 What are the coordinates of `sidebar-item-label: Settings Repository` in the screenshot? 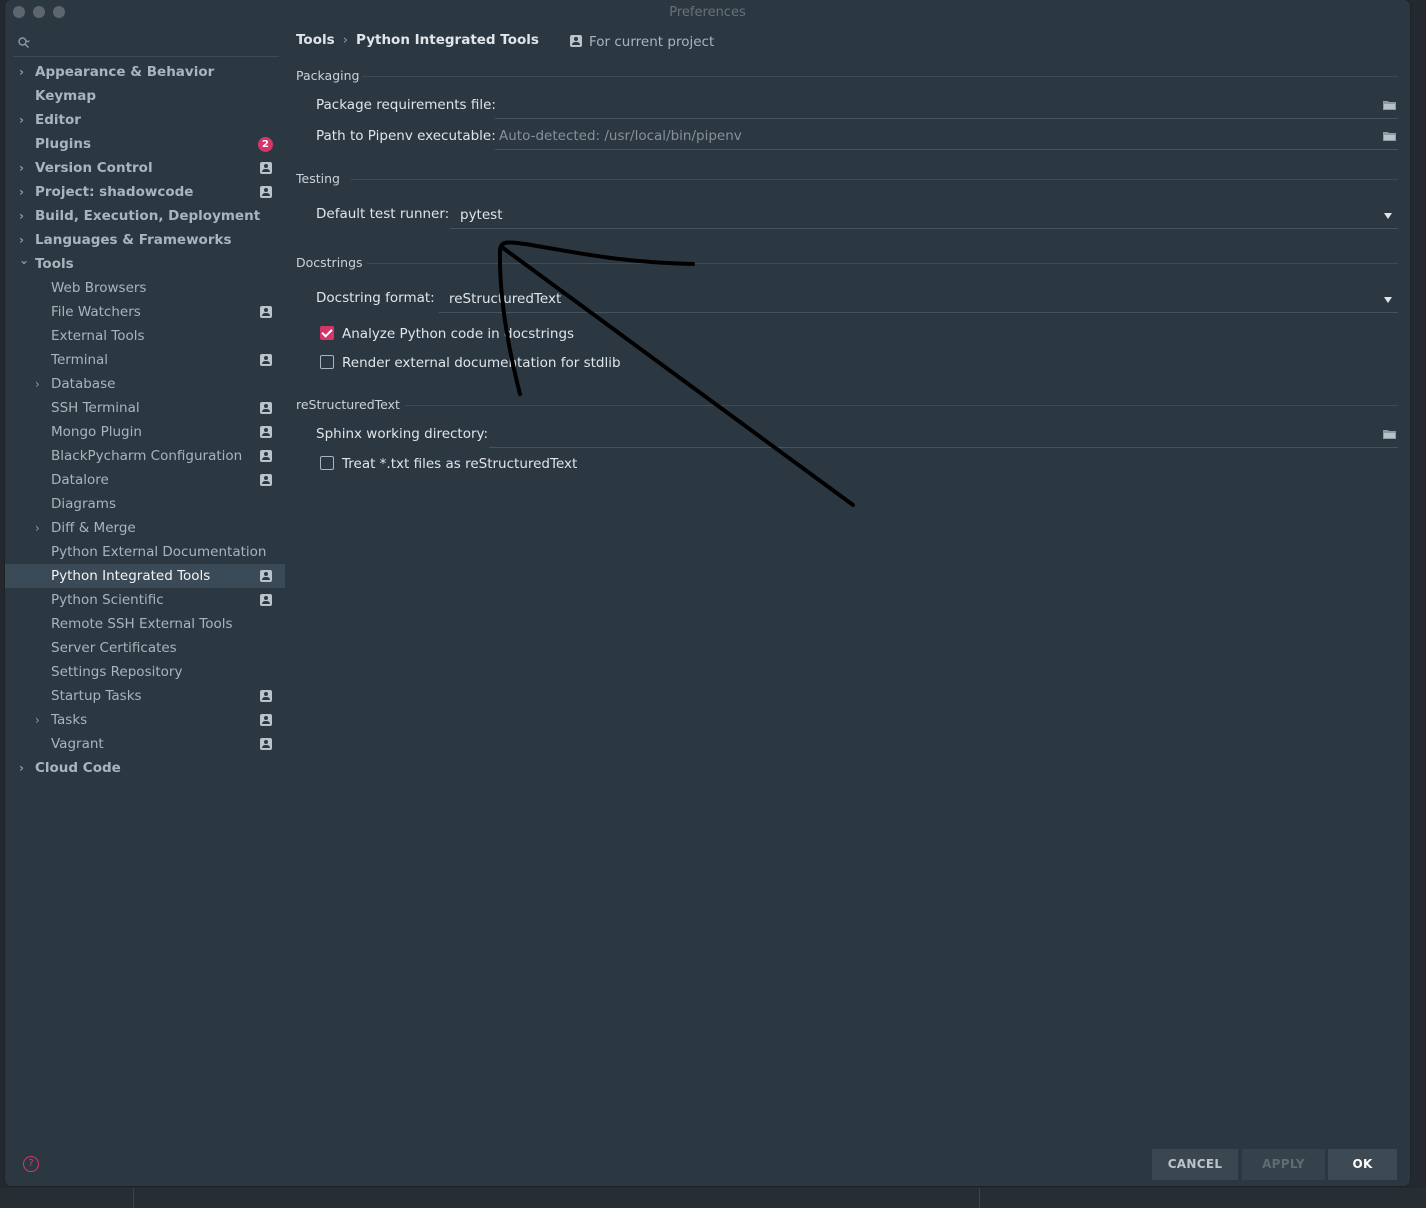 It's located at (117, 672).